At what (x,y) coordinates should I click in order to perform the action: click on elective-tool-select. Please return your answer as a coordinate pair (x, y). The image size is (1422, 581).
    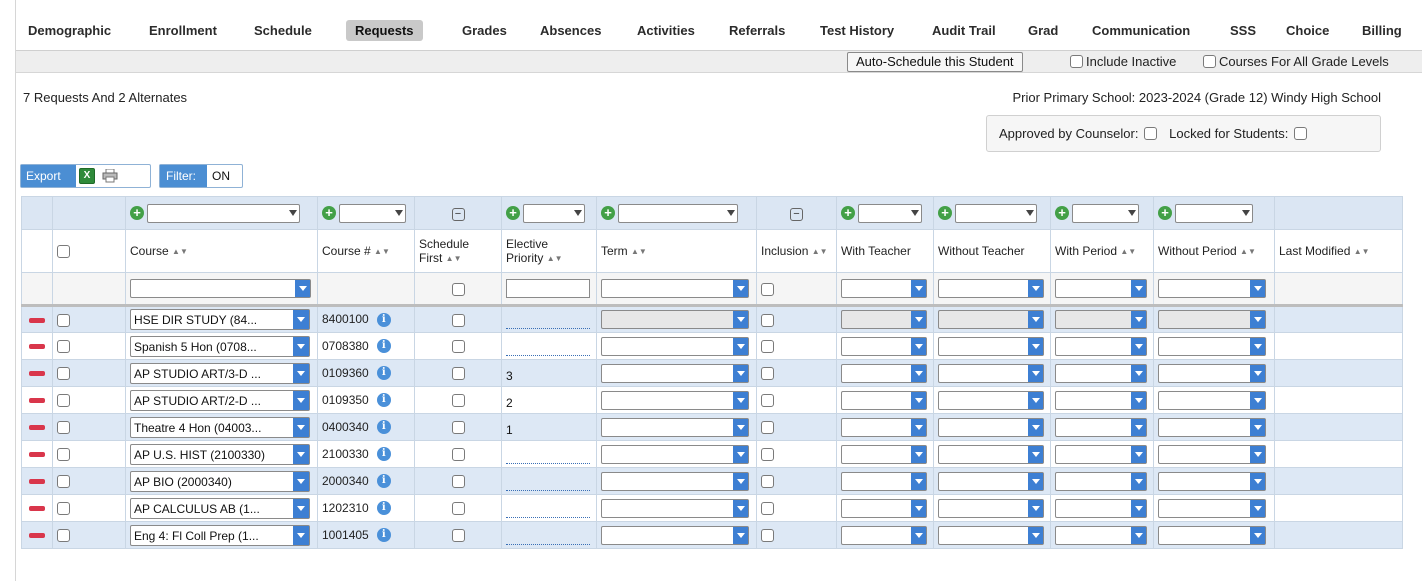
    Looking at the image, I should click on (554, 213).